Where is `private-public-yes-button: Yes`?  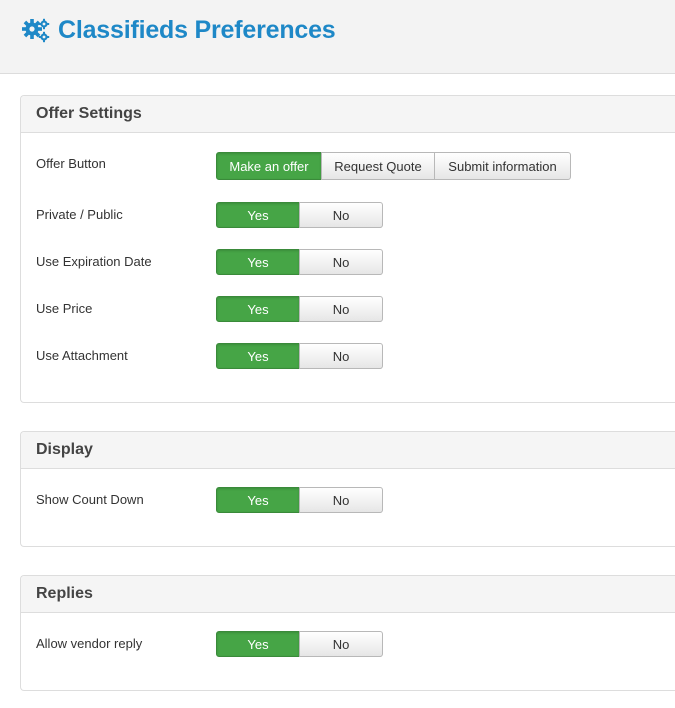
private-public-yes-button: Yes is located at coordinates (258, 215).